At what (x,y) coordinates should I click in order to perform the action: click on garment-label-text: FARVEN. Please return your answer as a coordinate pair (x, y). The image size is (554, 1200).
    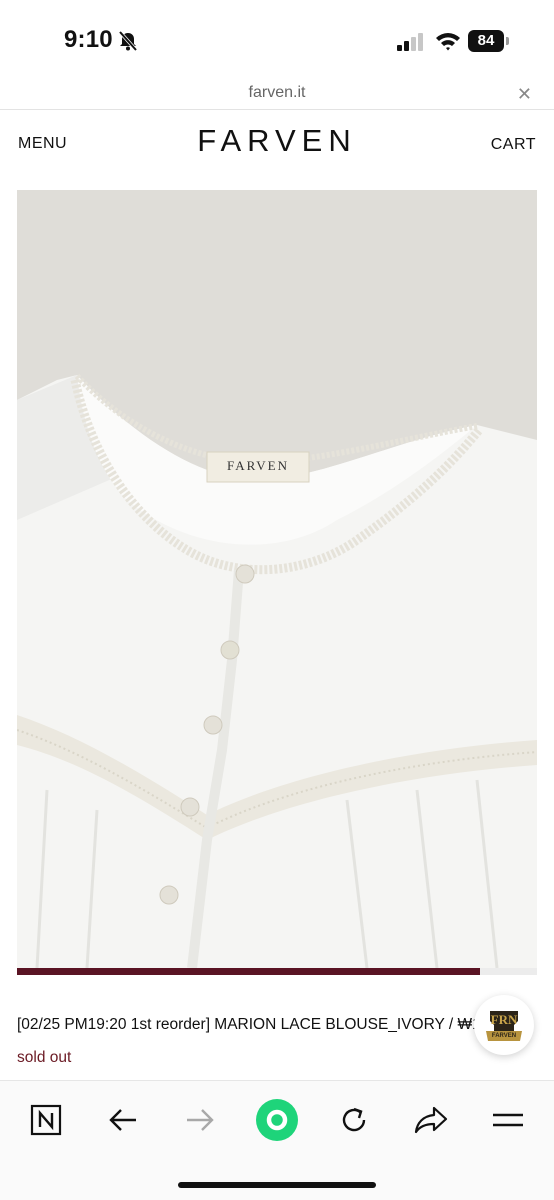
    Looking at the image, I should click on (257, 465).